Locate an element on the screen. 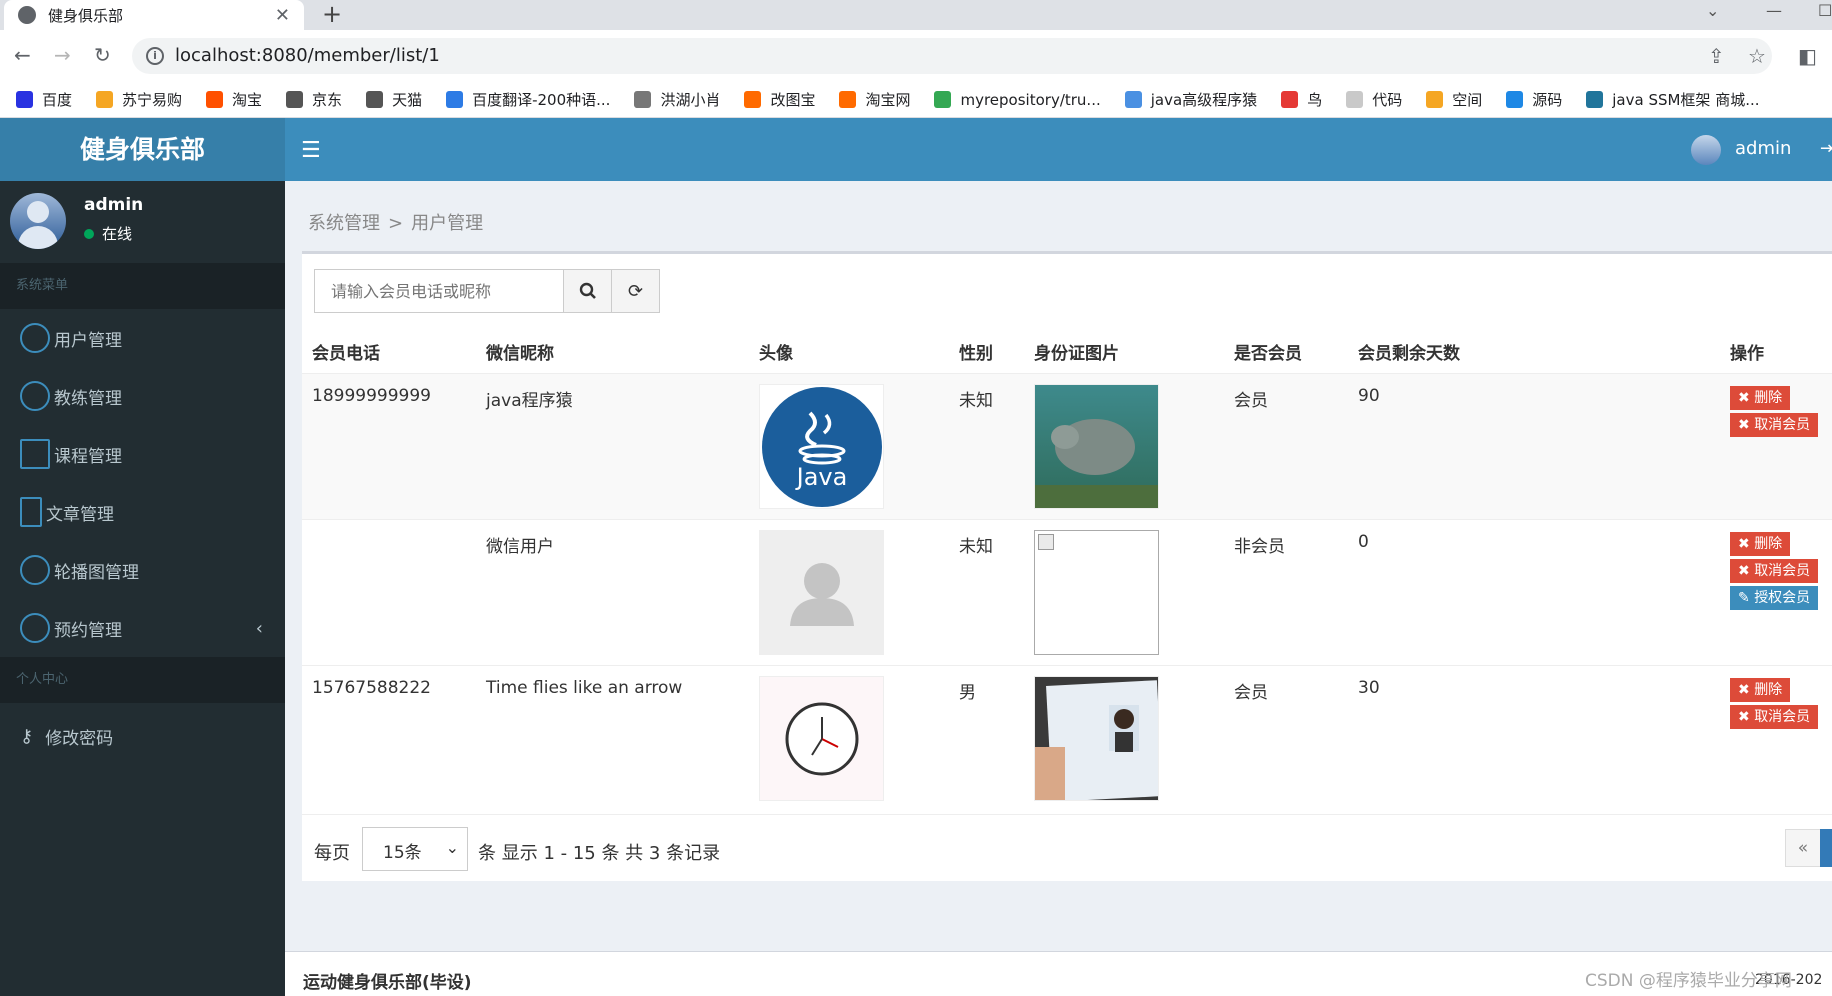 The height and width of the screenshot is (996, 1832). cell-nickname: java程序猿 is located at coordinates (529, 401).